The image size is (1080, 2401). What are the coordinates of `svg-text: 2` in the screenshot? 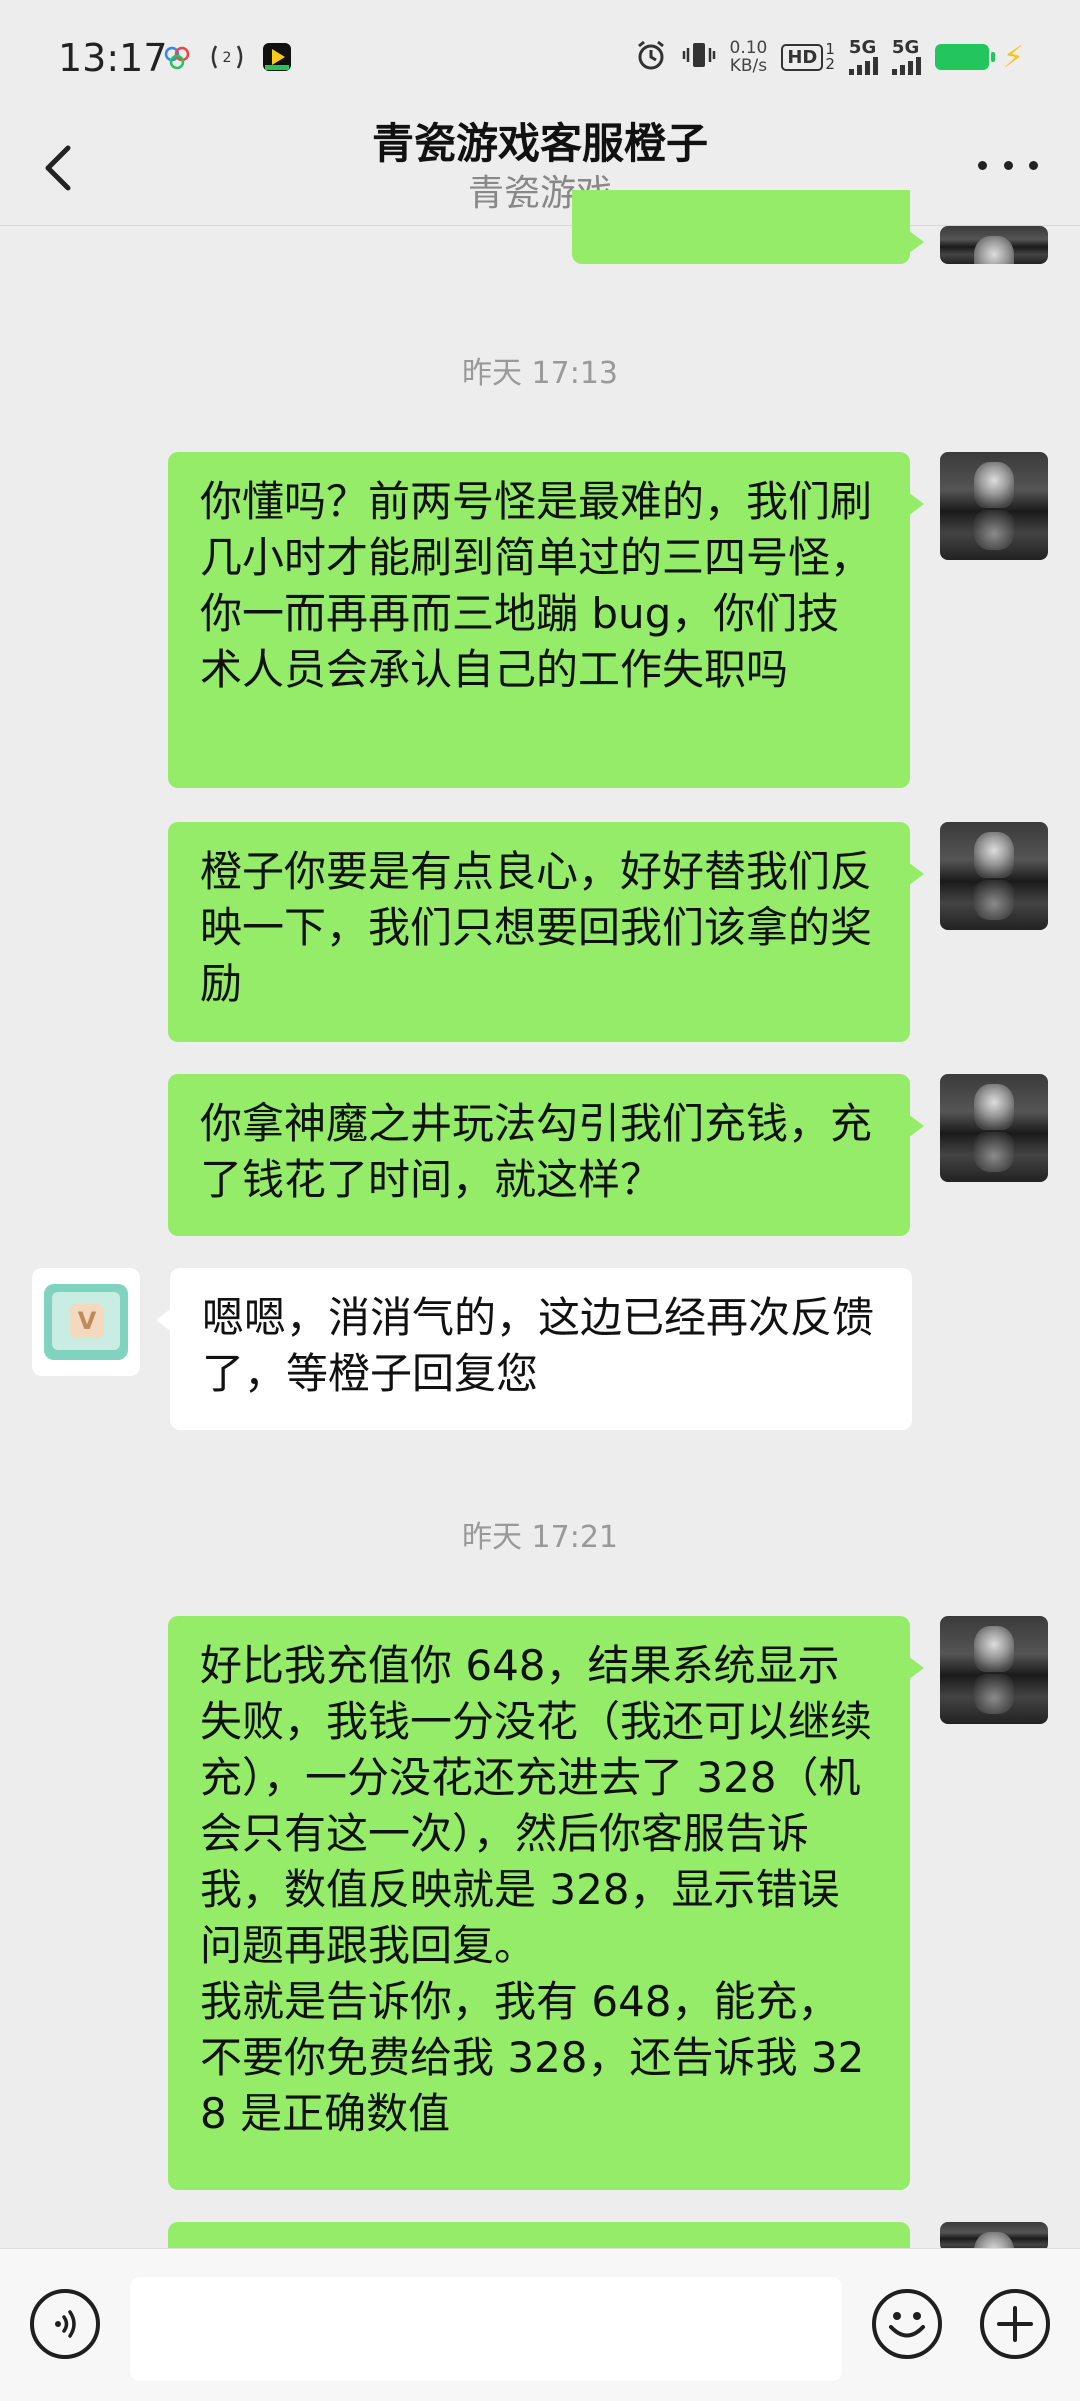 It's located at (227, 58).